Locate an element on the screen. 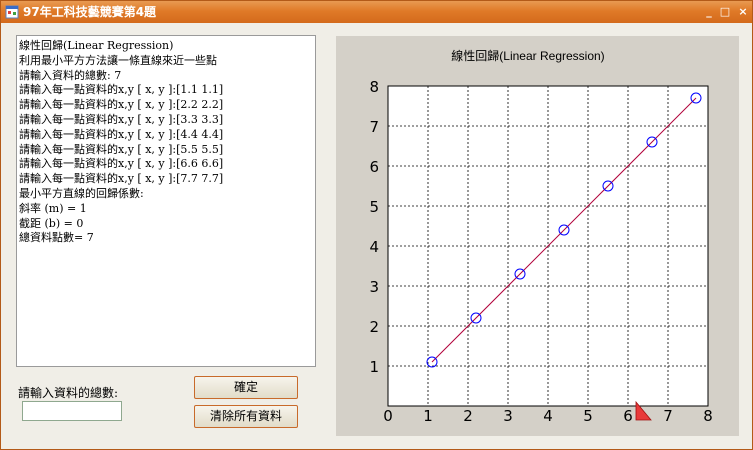 This screenshot has height=450, width=753. y-tick-label: 8 is located at coordinates (374, 87).